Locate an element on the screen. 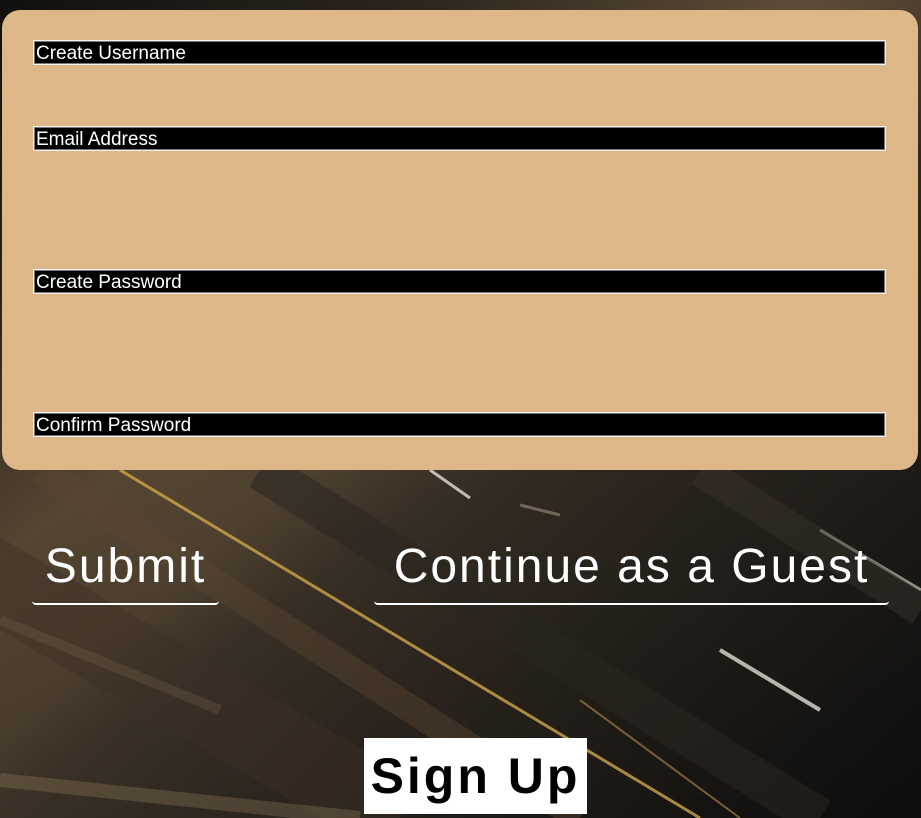 Image resolution: width=921 pixels, height=818 pixels. create-username-field: Create Username is located at coordinates (459, 52).